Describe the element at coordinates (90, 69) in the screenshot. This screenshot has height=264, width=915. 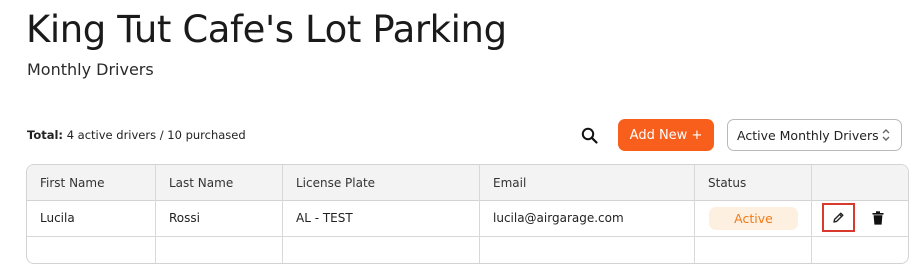
I see `page-subtitle: Monthly Drivers` at that location.